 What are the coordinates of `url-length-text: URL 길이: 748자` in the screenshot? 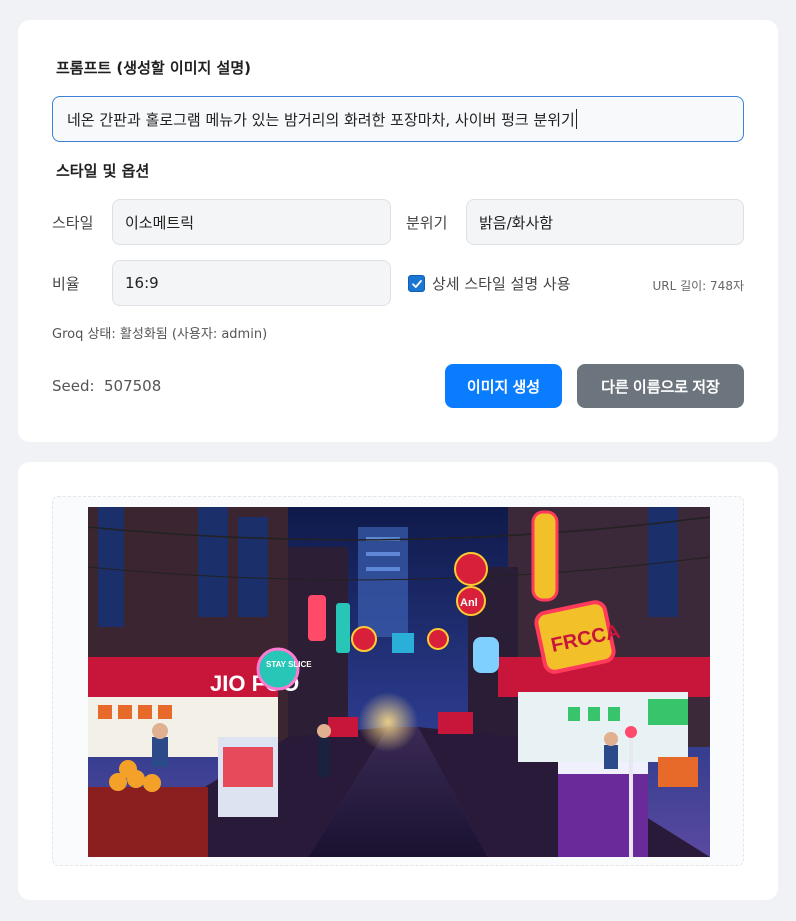 It's located at (698, 286).